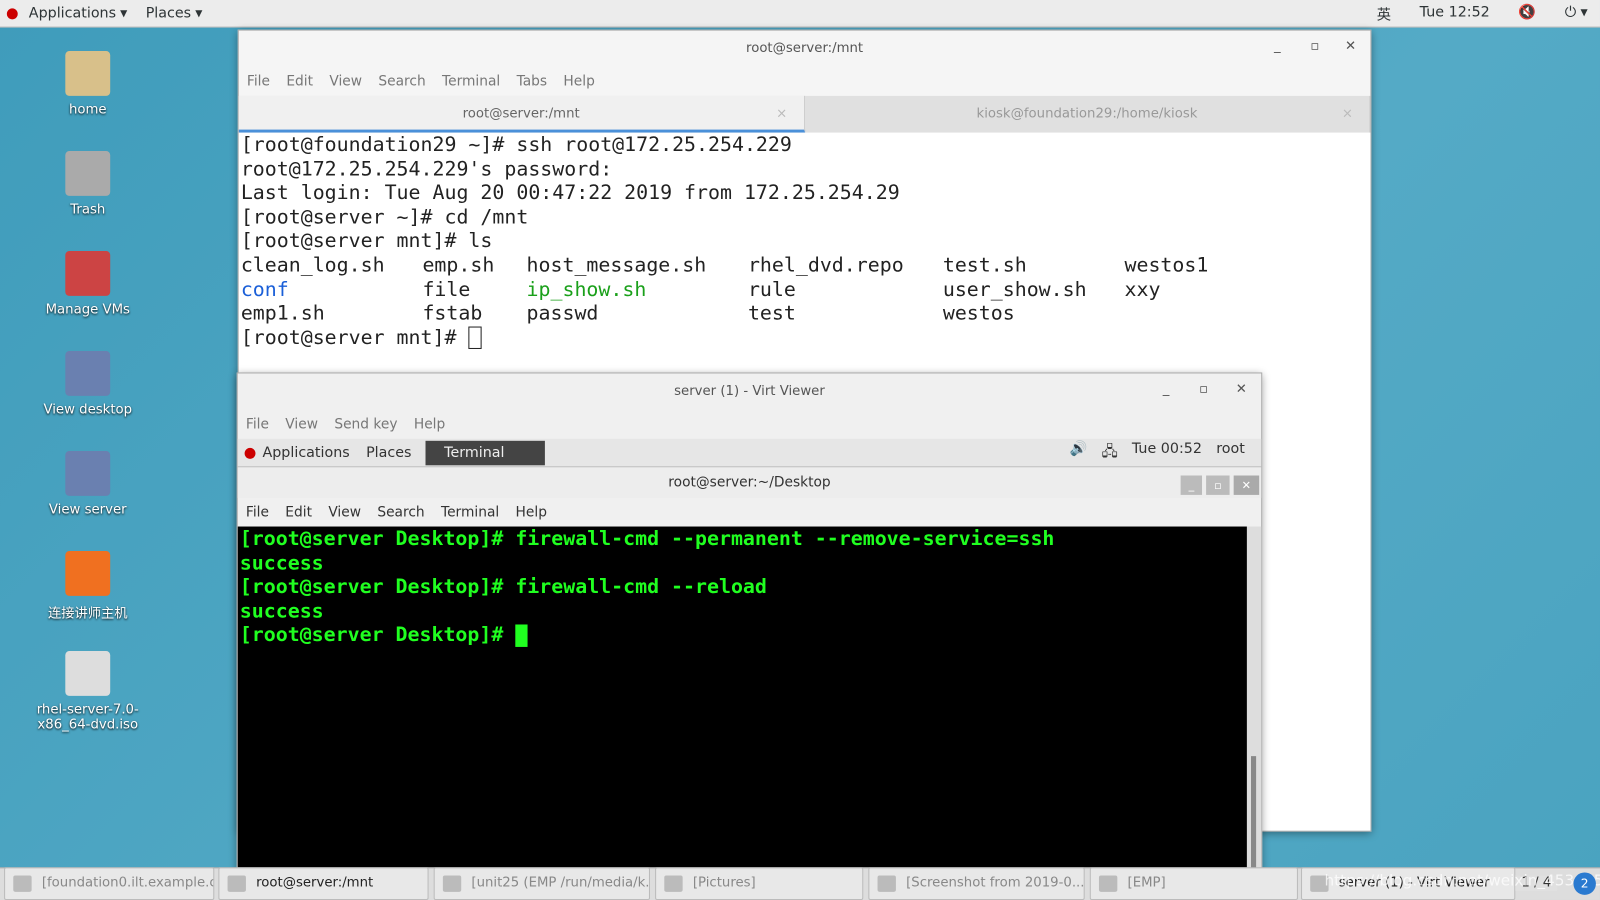 Image resolution: width=1600 pixels, height=900 pixels. What do you see at coordinates (805, 48) in the screenshot?
I see `window-title: root@server:/mnt` at bounding box center [805, 48].